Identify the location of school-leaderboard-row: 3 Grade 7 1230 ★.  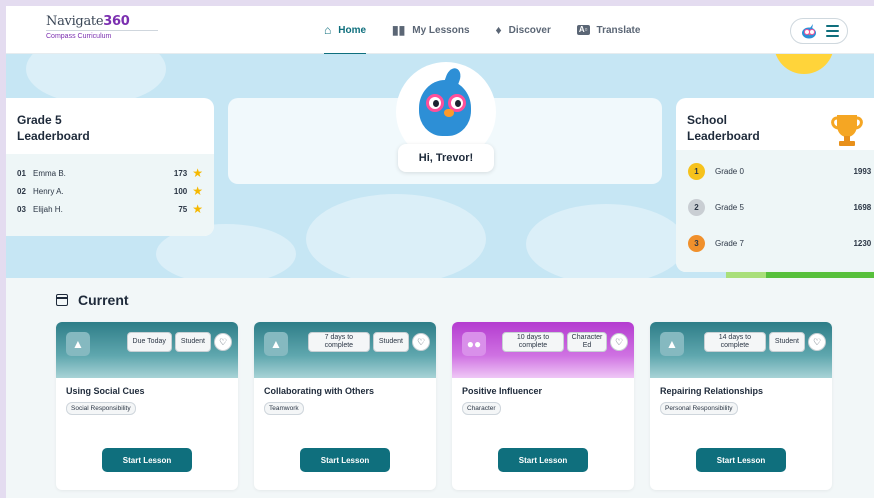
(781, 243).